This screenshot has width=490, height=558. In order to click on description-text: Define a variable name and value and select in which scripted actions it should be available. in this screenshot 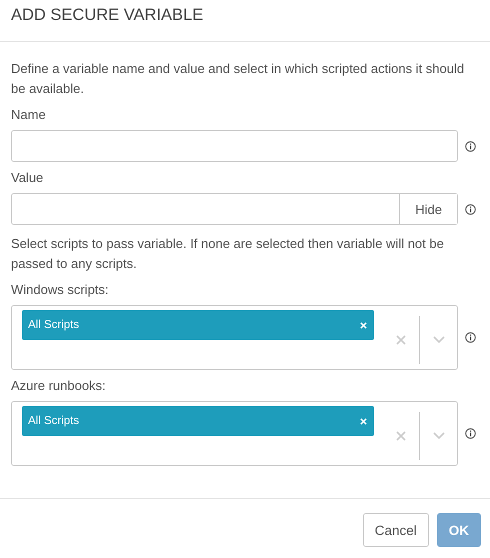, I will do `click(238, 79)`.